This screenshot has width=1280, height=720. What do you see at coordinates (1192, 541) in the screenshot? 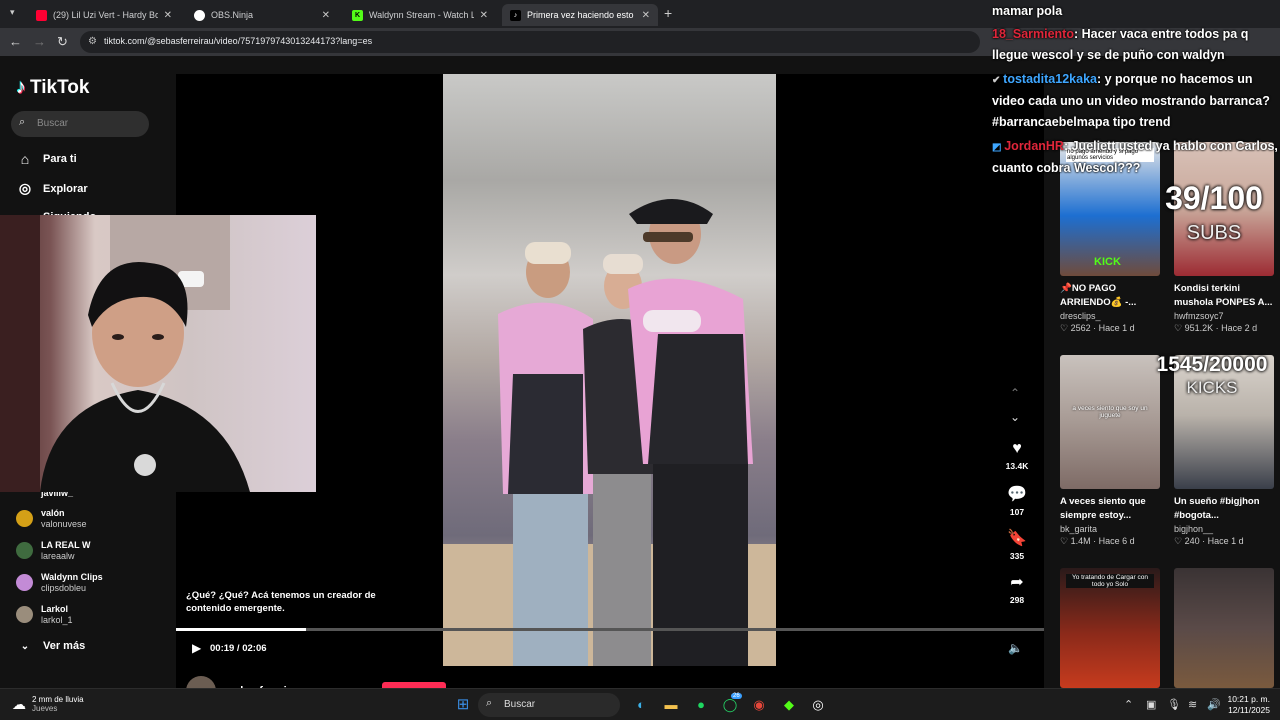
I see `like-count: 240` at bounding box center [1192, 541].